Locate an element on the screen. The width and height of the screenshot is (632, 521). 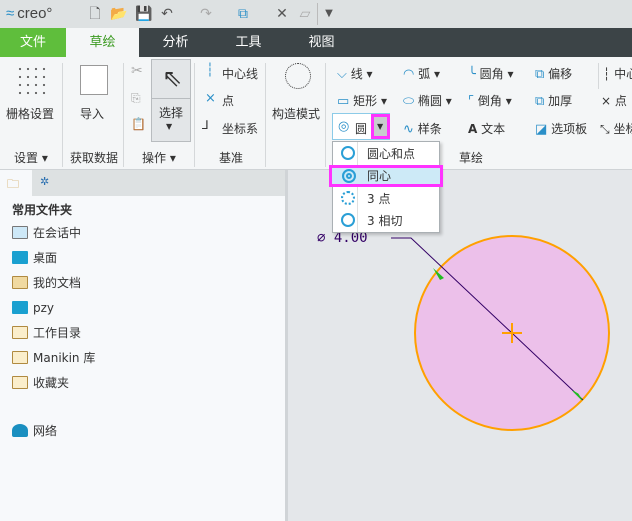
arc-button: ◠ 弧 ▾ is located at coordinates (421, 73).